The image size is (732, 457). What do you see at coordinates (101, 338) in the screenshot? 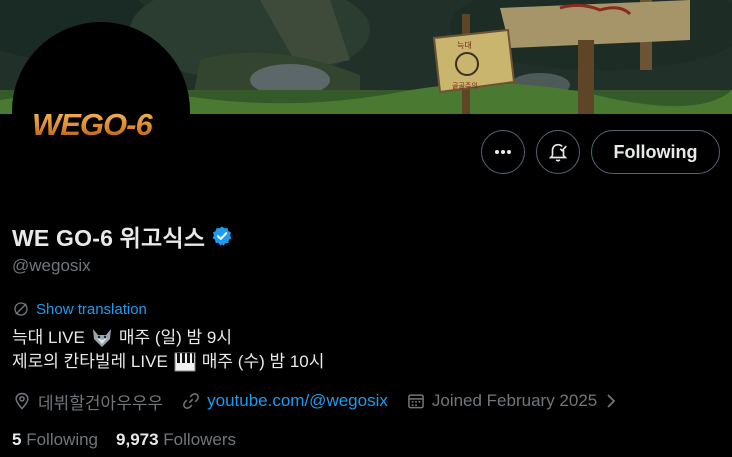
I see `wolf-emoji-icon` at bounding box center [101, 338].